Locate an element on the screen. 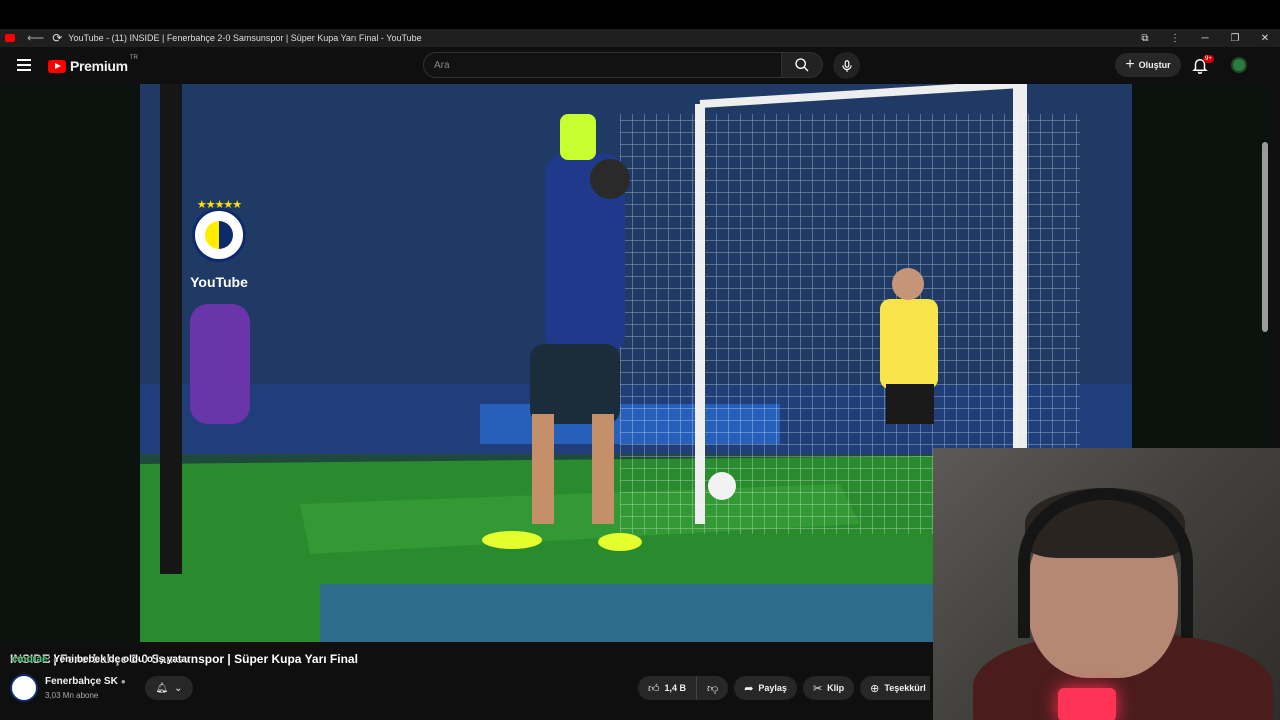 This screenshot has width=1280, height=720. clip-label: Klip is located at coordinates (836, 688).